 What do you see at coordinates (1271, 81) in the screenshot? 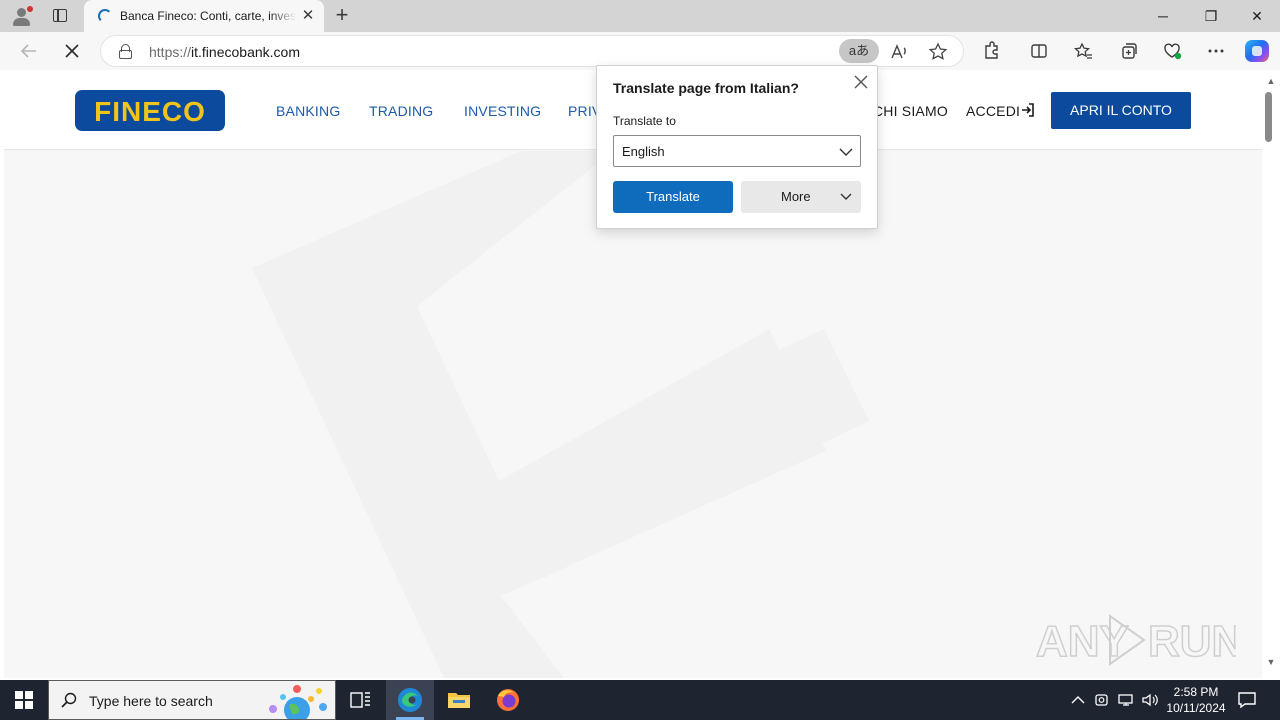
I see `scroll-up-arrow-icon: ▲` at bounding box center [1271, 81].